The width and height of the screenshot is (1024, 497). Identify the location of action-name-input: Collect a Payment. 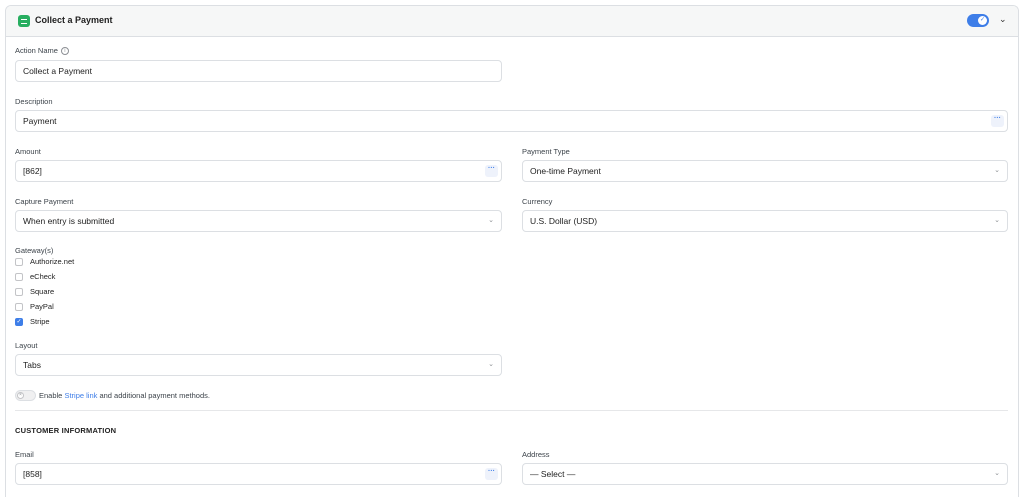
(258, 71).